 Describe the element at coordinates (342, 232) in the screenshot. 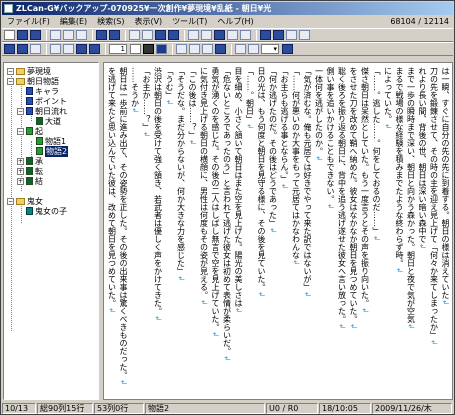

I see `text-column: 聡く後ろを振り返る朝日に、背中を追う逃げ遂せた彼女へ言い放った。↲` at that location.